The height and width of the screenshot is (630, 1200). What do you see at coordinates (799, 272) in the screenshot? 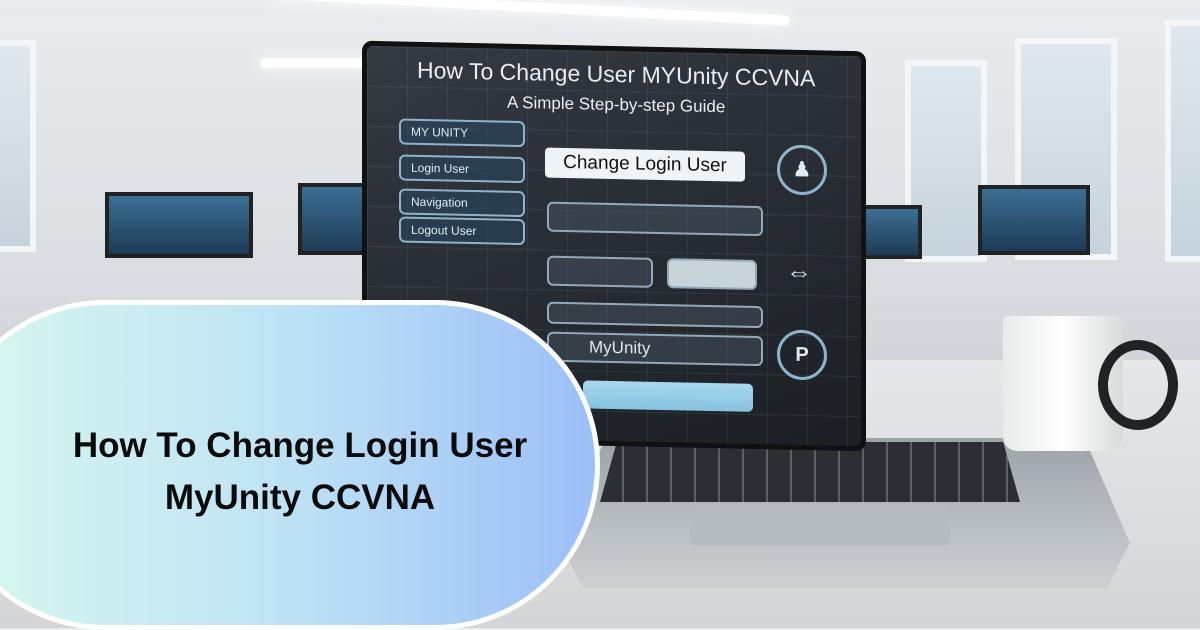
I see `arrows-icon: ⇔` at bounding box center [799, 272].